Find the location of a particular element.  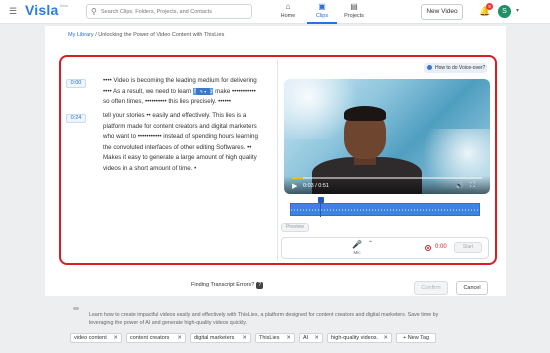

tag-label: AI is located at coordinates (306, 338).